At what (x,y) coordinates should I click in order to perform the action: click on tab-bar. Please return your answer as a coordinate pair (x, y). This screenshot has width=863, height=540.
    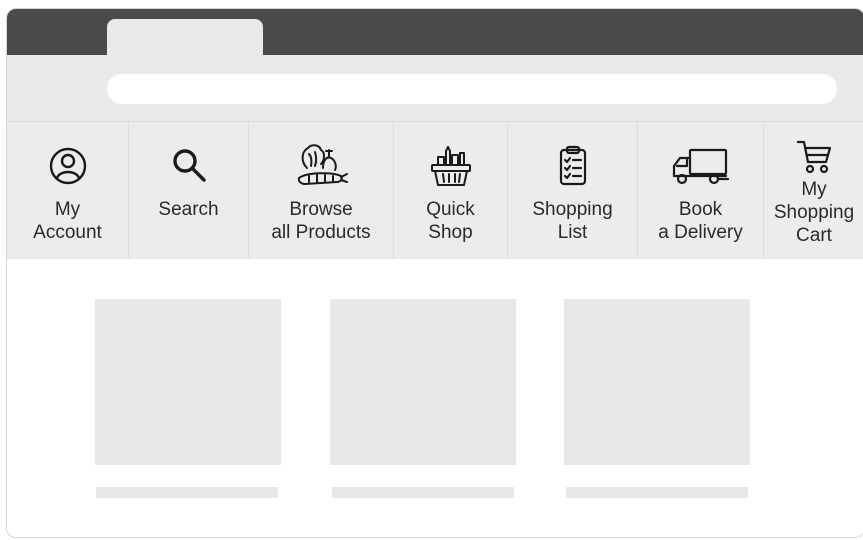
    Looking at the image, I should click on (435, 32).